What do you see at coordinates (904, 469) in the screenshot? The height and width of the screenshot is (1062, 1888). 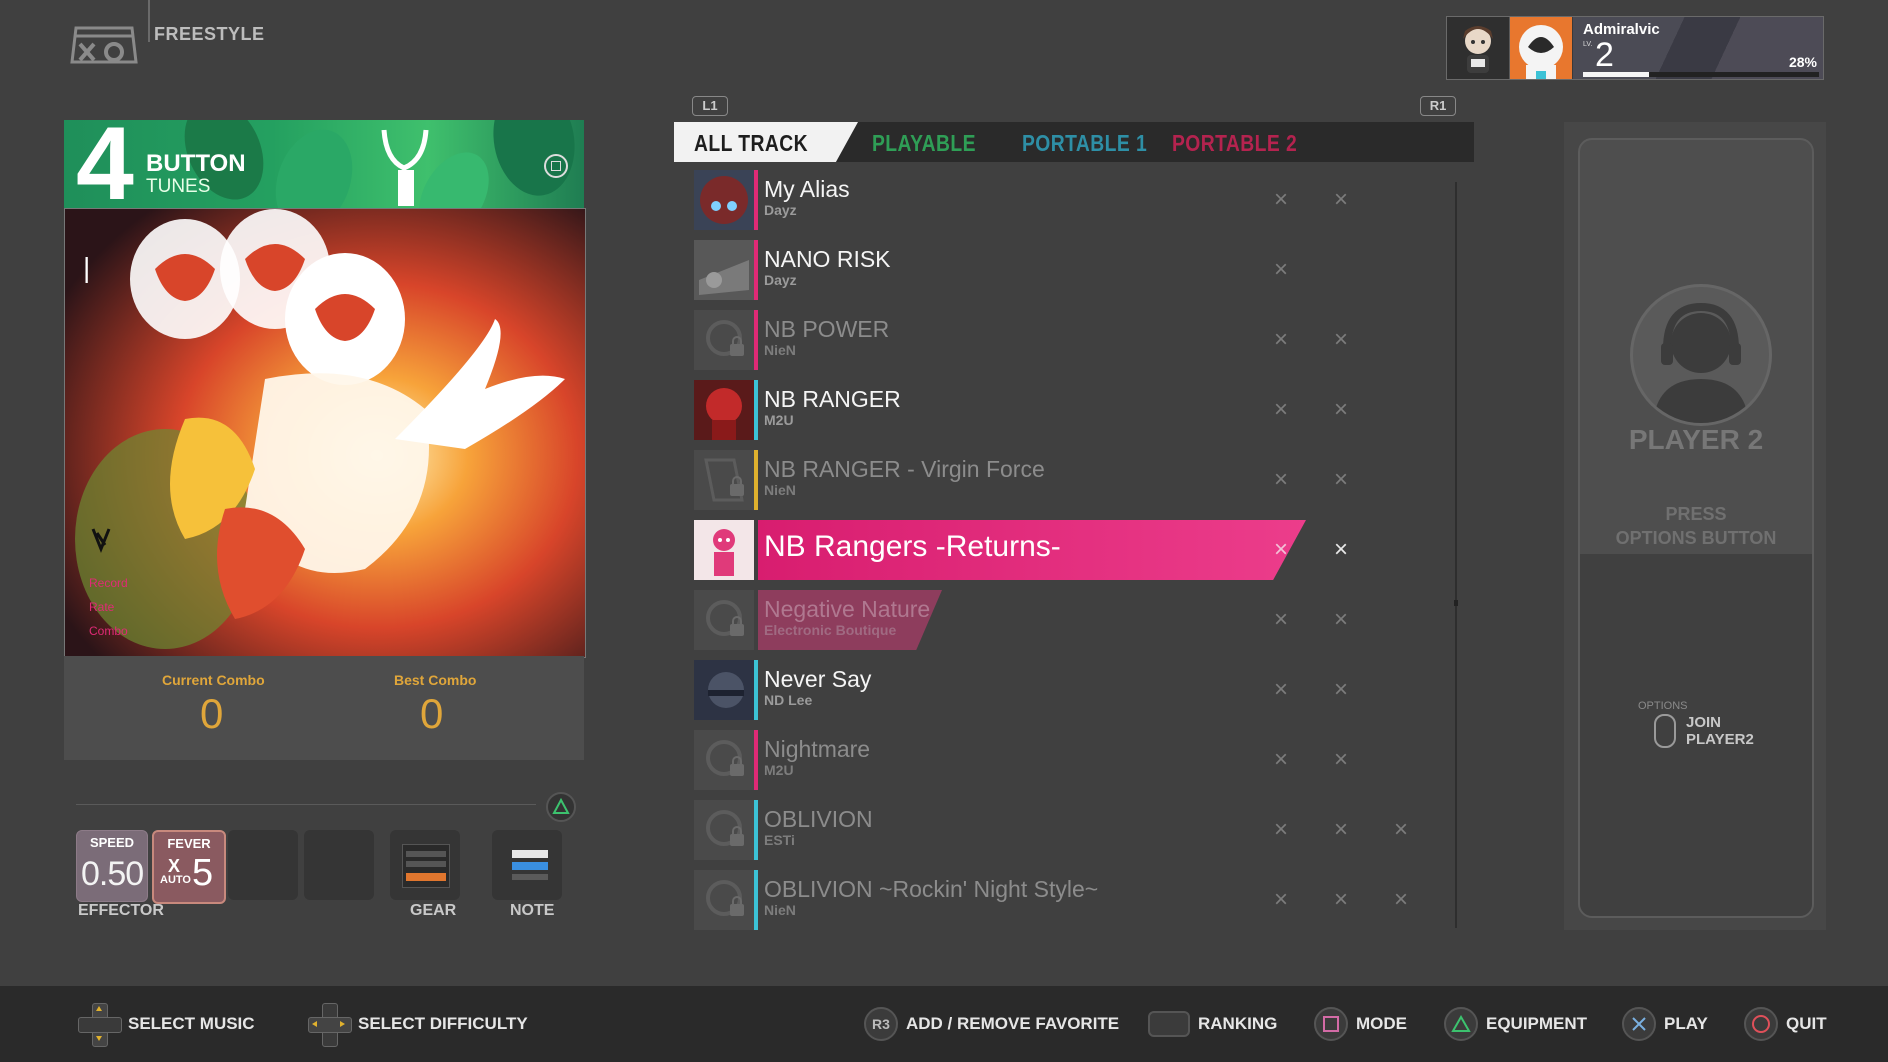 I see `track-title: NB RANGER - Virgin Force` at bounding box center [904, 469].